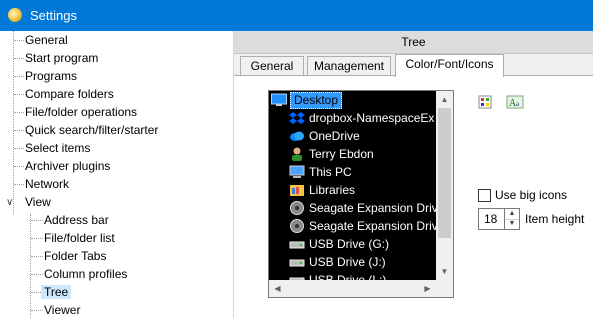 Image resolution: width=593 pixels, height=318 pixels. Describe the element at coordinates (555, 219) in the screenshot. I see `item-height-label: Item height` at that location.